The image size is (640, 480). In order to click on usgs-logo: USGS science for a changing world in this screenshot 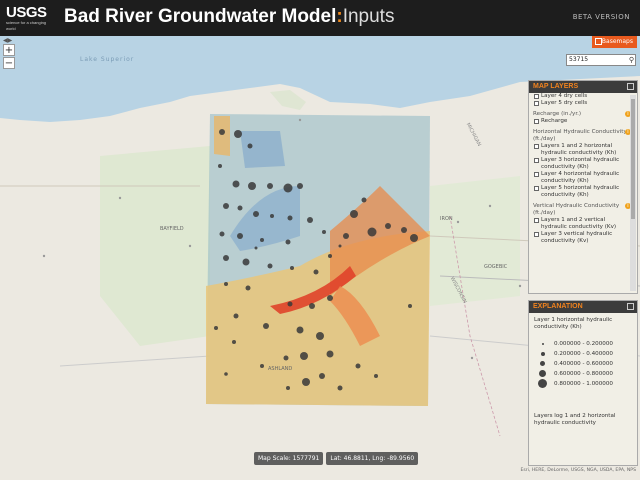, I will do `click(30, 18)`.